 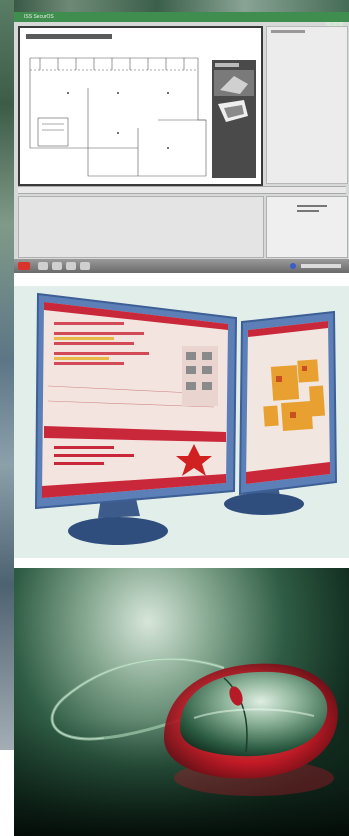 What do you see at coordinates (181, 266) in the screenshot?
I see `app-taskbar` at bounding box center [181, 266].